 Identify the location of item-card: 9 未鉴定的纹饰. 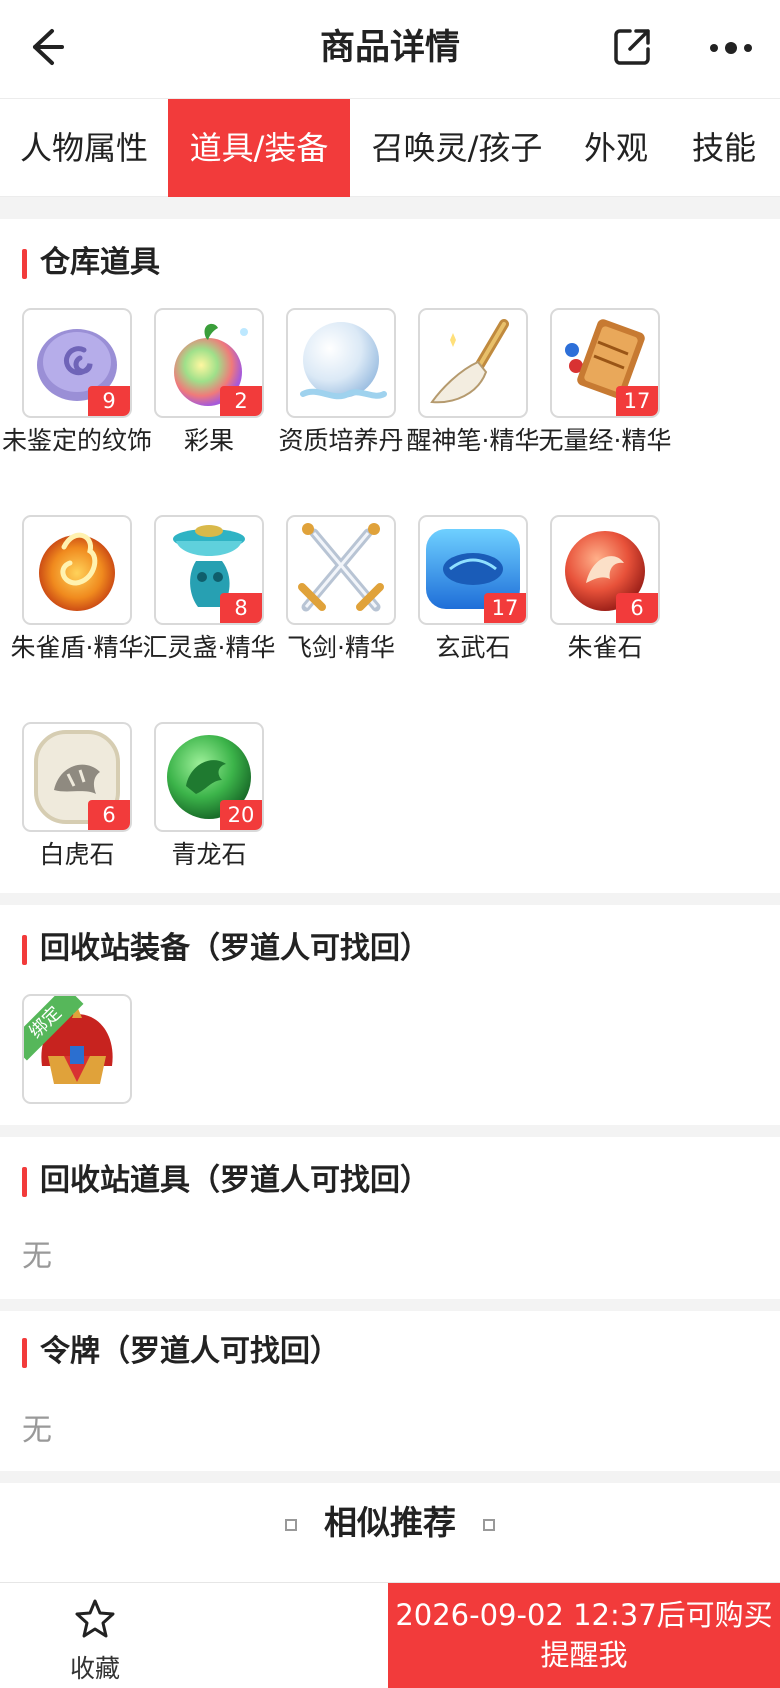
(77, 382).